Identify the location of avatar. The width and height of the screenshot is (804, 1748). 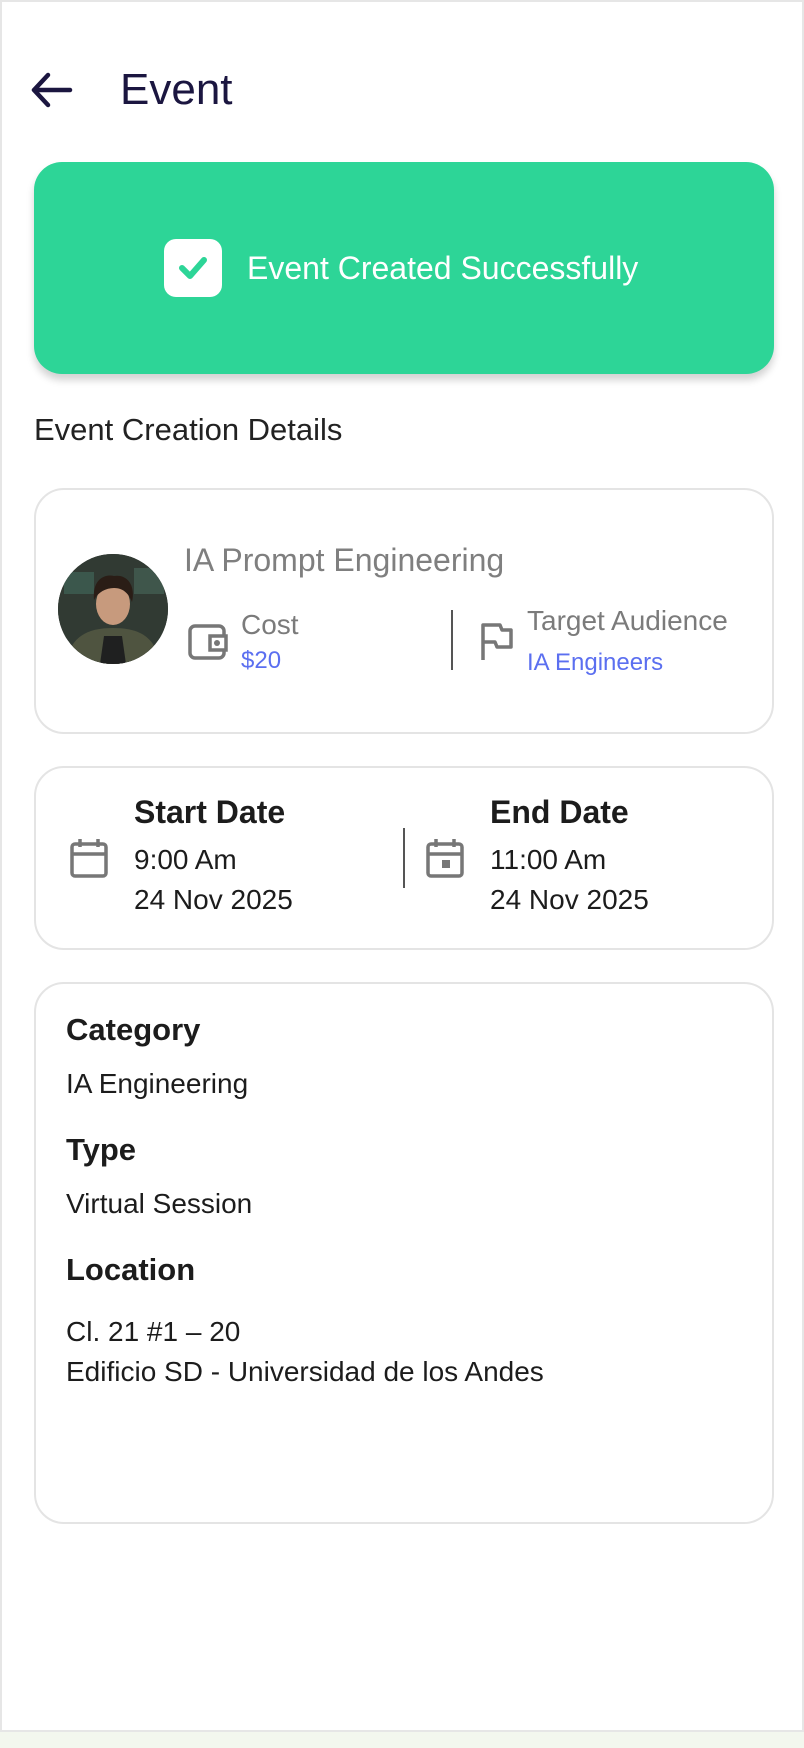
(113, 609).